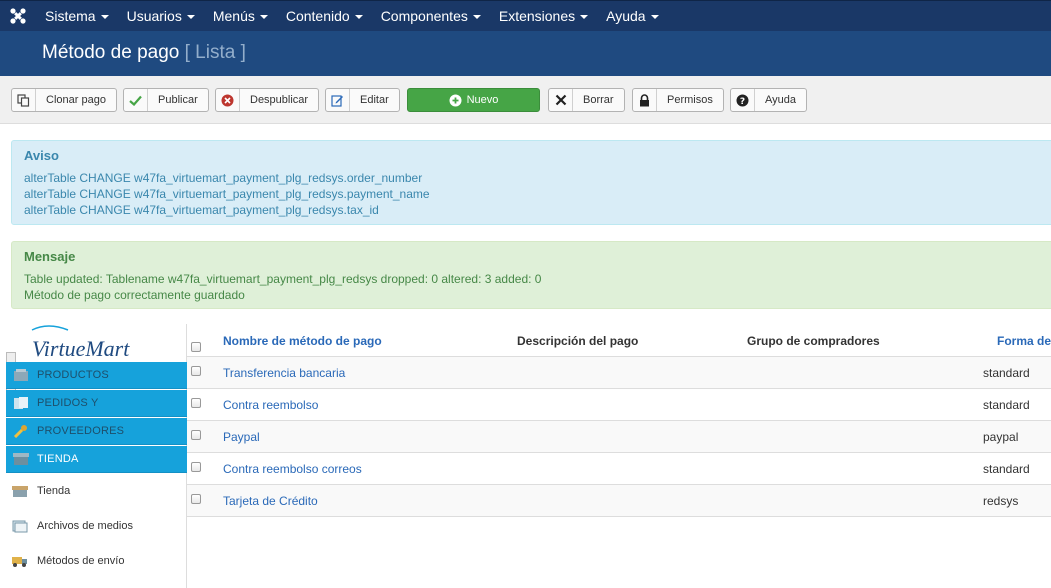 The height and width of the screenshot is (588, 1051). What do you see at coordinates (292, 469) in the screenshot?
I see `payment-method-name-link: Contra reembolso correos` at bounding box center [292, 469].